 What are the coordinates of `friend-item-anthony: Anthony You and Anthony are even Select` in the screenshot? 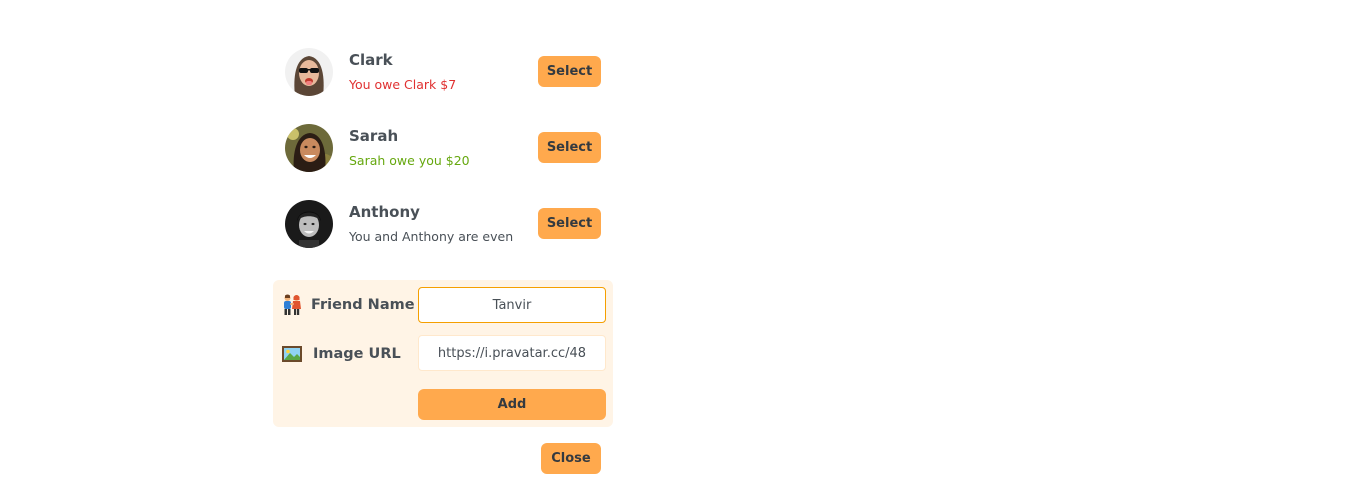 It's located at (443, 224).